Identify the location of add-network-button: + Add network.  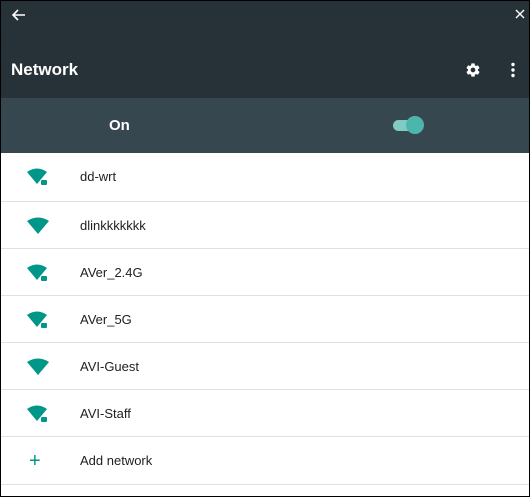
(265, 461).